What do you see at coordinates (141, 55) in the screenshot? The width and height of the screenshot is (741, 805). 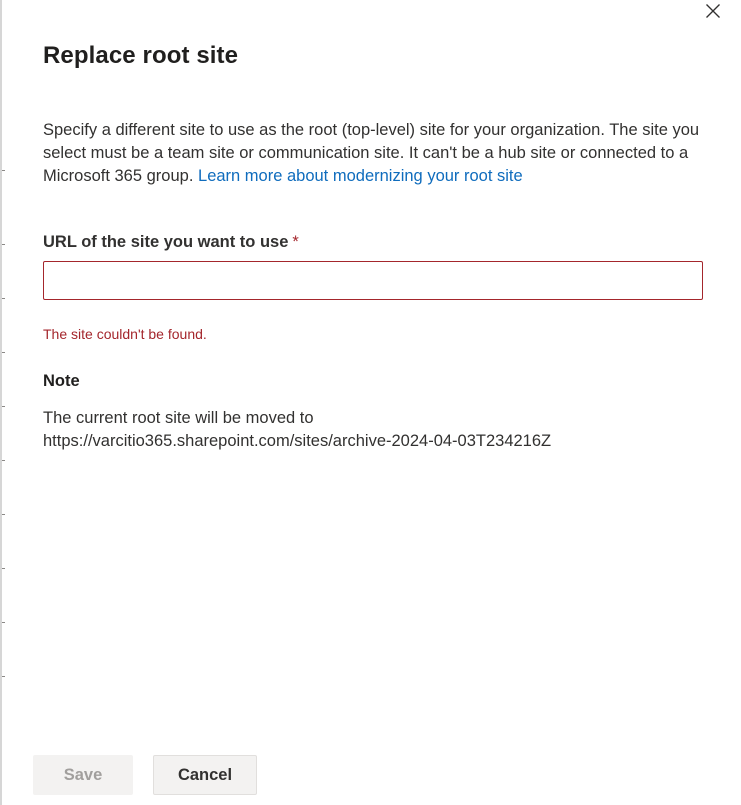 I see `dialog-title: Replace root site` at bounding box center [141, 55].